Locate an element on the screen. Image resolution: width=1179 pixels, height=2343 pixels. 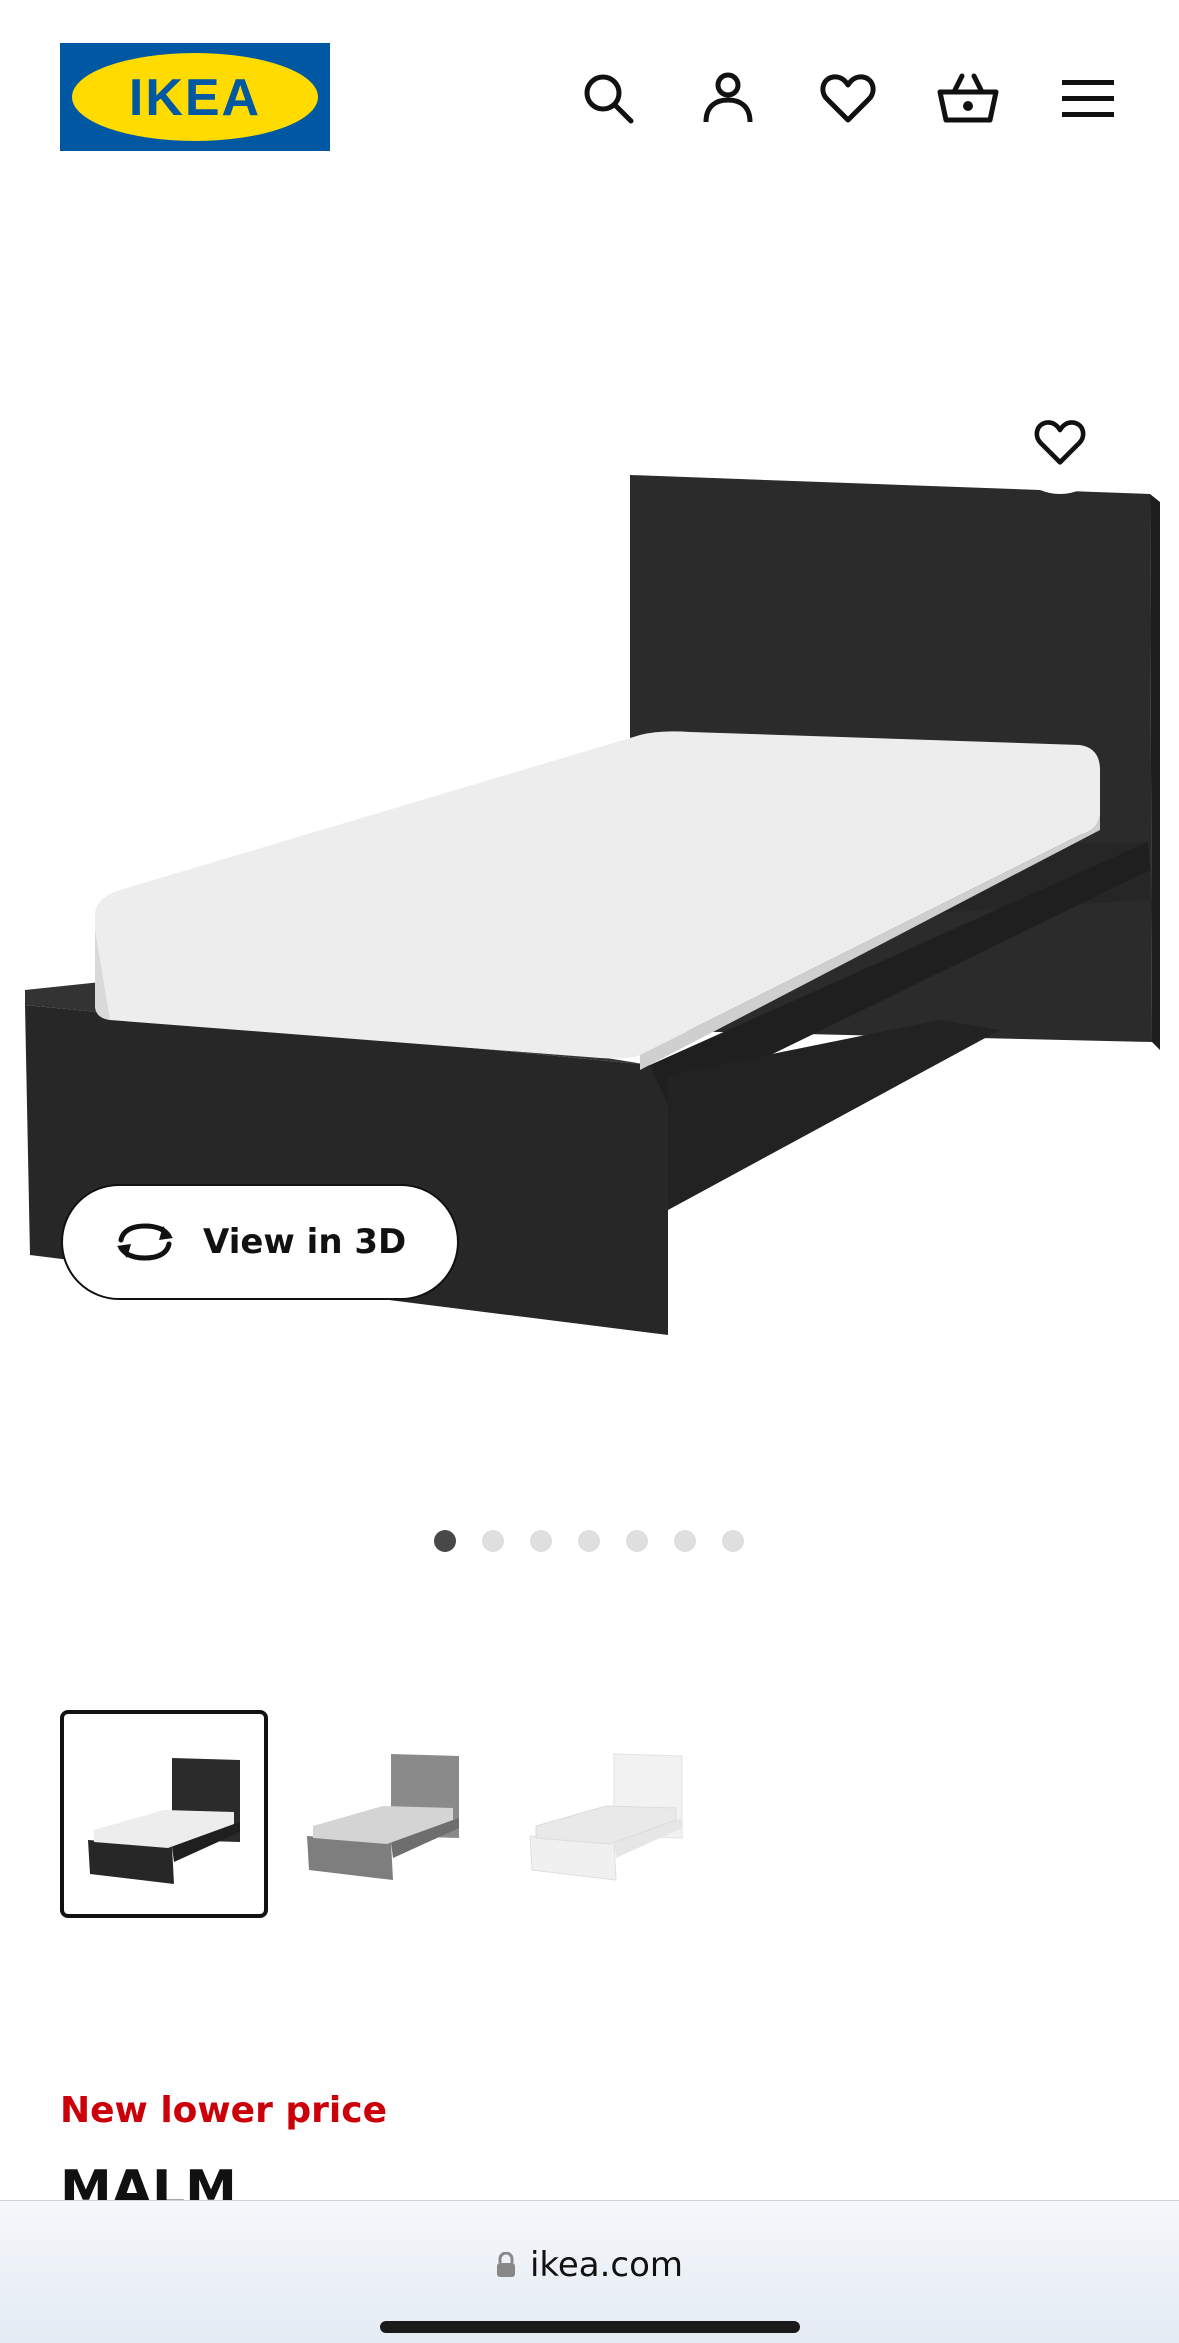
search-icon is located at coordinates (608, 98).